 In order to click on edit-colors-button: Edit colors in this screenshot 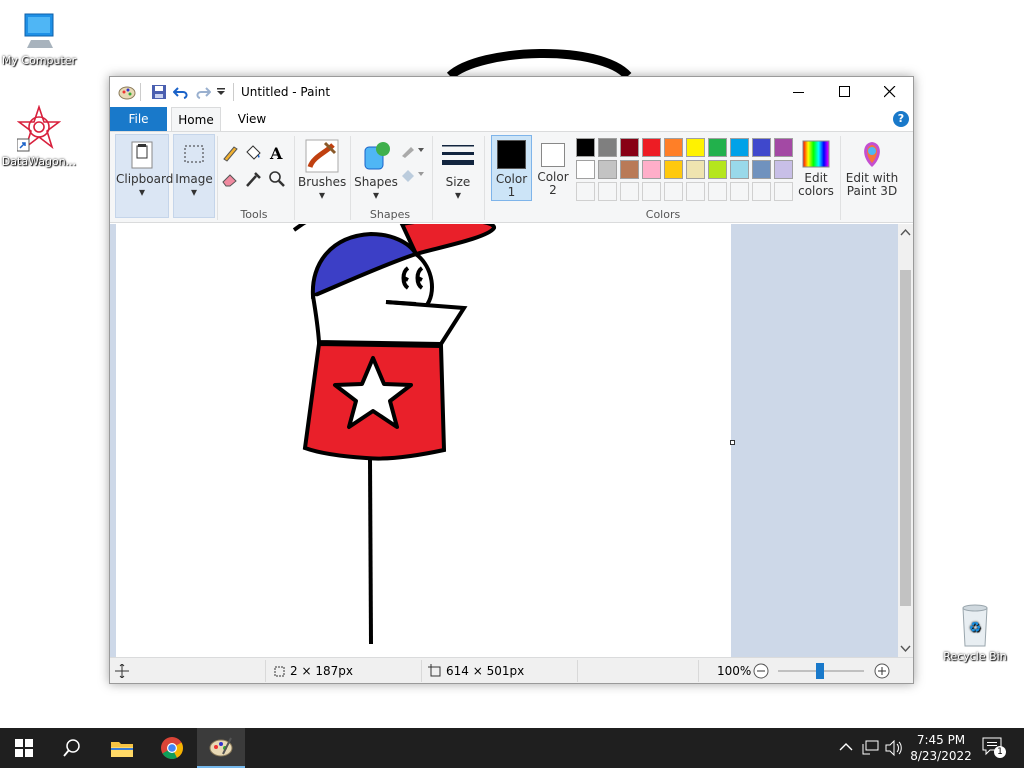, I will do `click(816, 168)`.